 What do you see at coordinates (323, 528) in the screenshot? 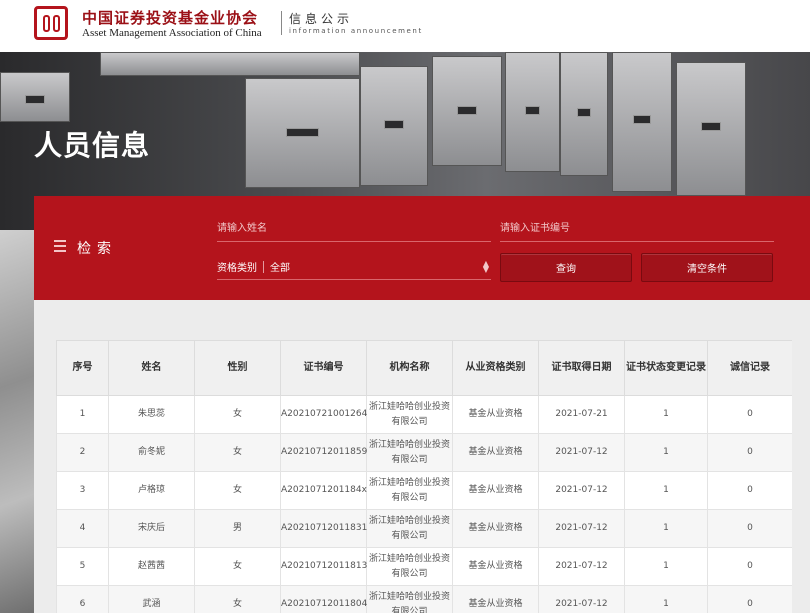
I see `cell-cert-number: A20210712011831` at bounding box center [323, 528].